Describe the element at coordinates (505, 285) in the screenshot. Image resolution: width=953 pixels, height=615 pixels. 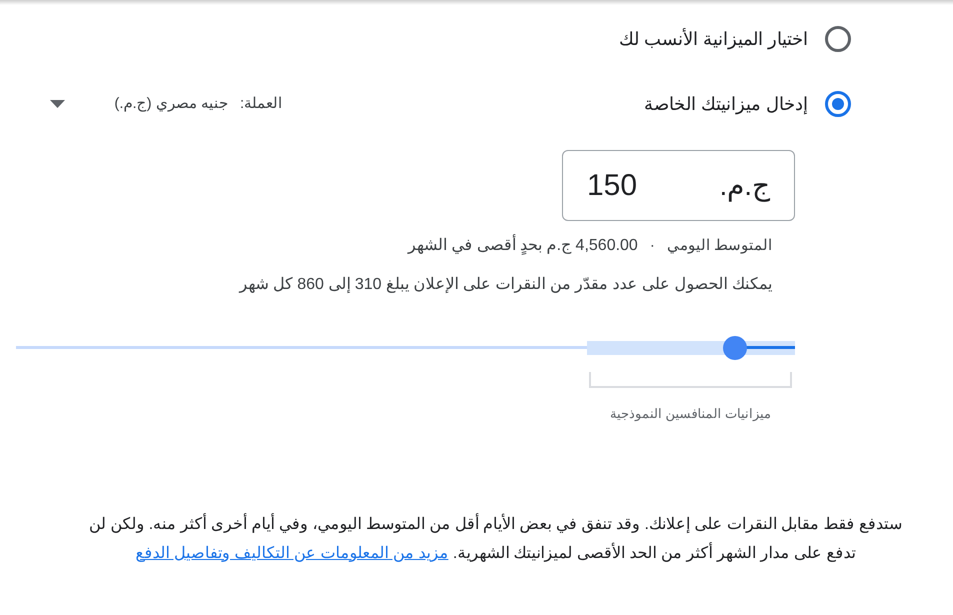
I see `clicks-estimate: يمكنك الحصول على عدد مقدّر من النقرات على الإعلان يبلغ 310 إلى 860 كل شهر` at that location.